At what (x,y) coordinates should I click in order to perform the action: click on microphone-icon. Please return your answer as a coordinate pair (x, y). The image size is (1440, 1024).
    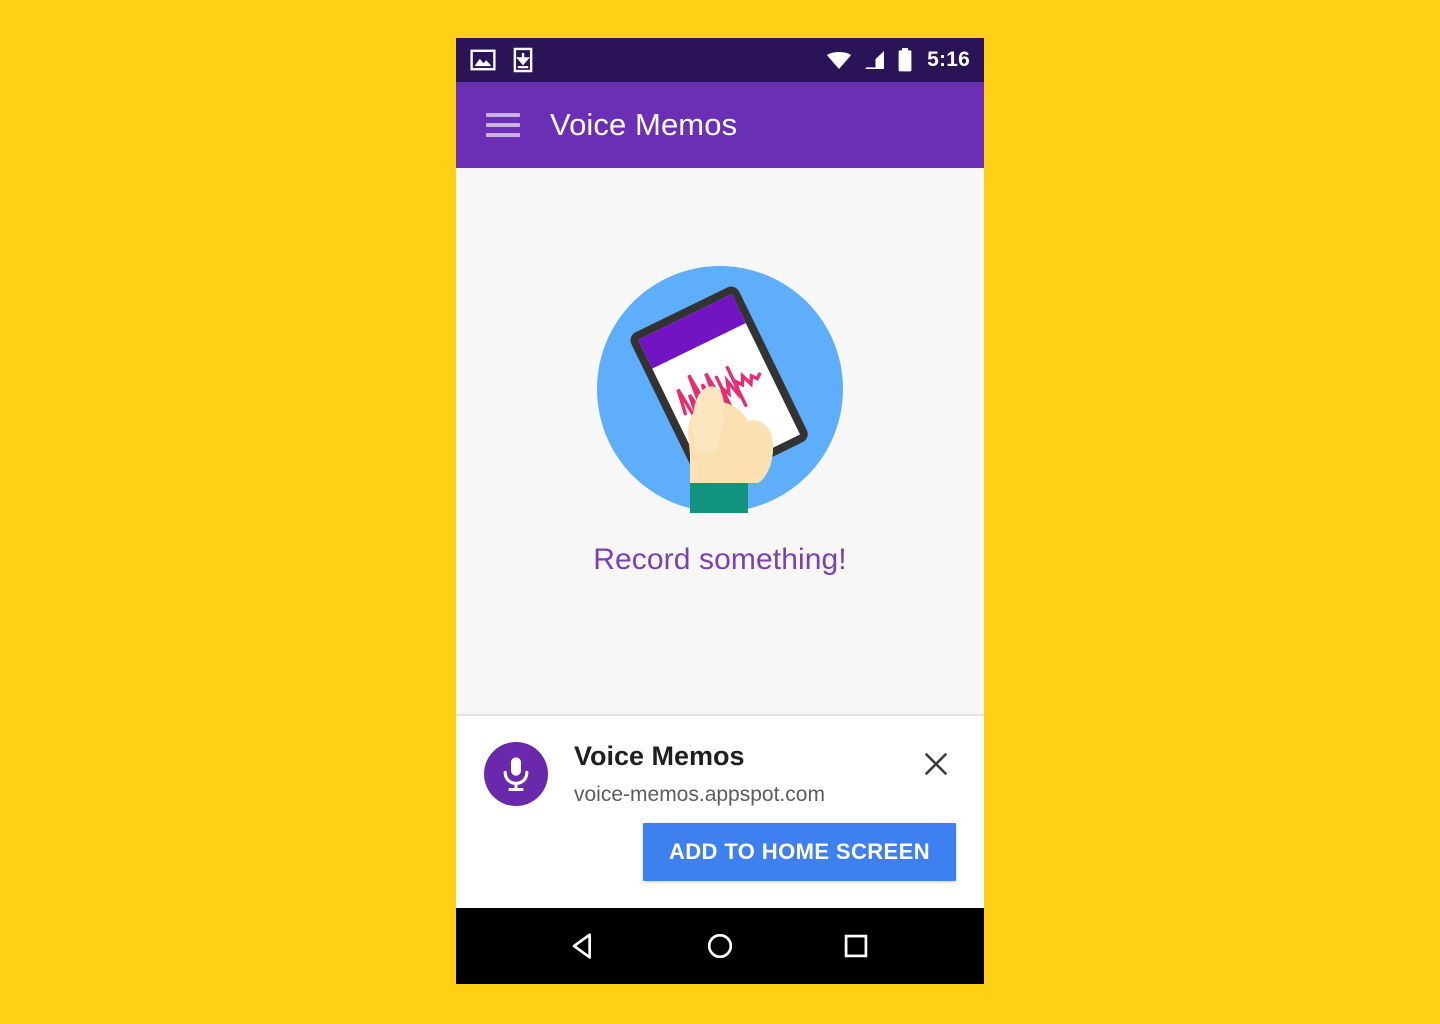
    Looking at the image, I should click on (516, 774).